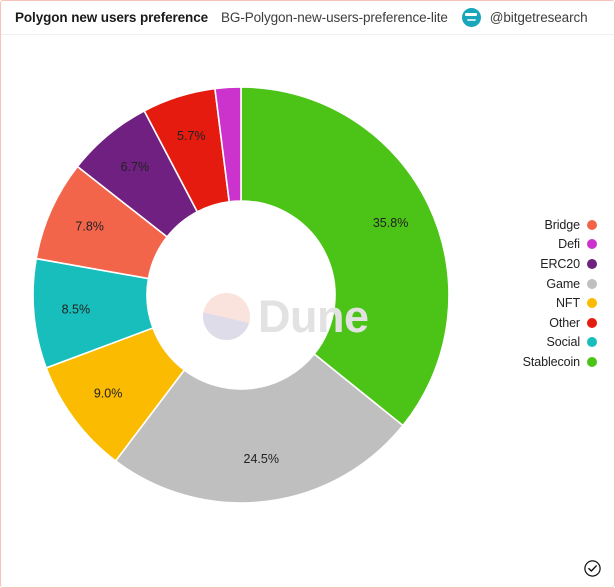 The image size is (615, 588). I want to click on page-title: Polygon new users preference, so click(112, 17).